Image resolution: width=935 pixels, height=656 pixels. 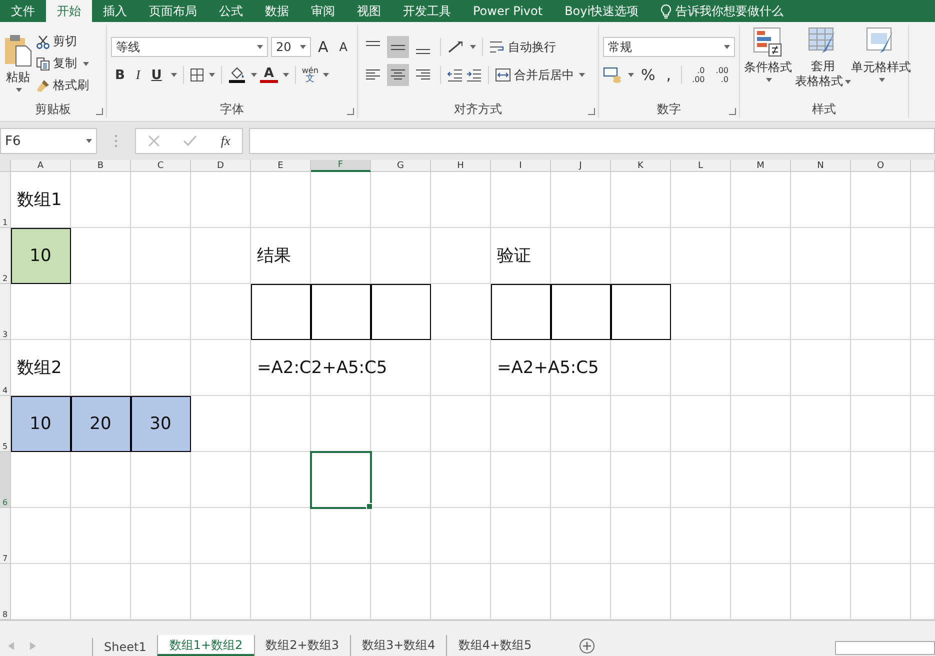 What do you see at coordinates (761, 166) in the screenshot?
I see `column-header: M` at bounding box center [761, 166].